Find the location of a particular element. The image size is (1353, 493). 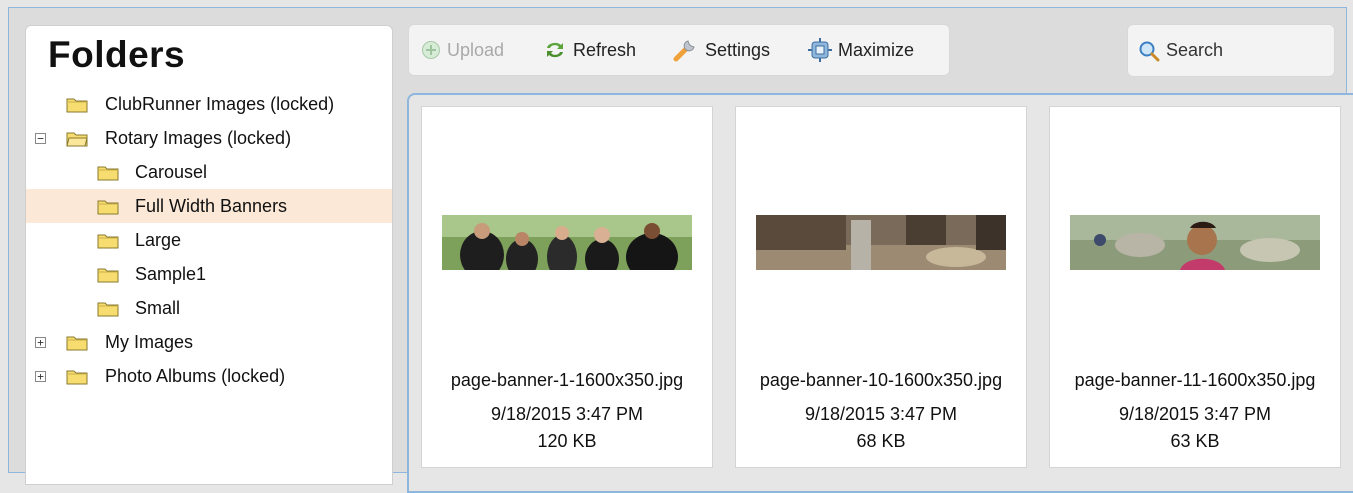

tree-item-clubrunner-images: ClubRunner Images (locked) is located at coordinates (209, 104).